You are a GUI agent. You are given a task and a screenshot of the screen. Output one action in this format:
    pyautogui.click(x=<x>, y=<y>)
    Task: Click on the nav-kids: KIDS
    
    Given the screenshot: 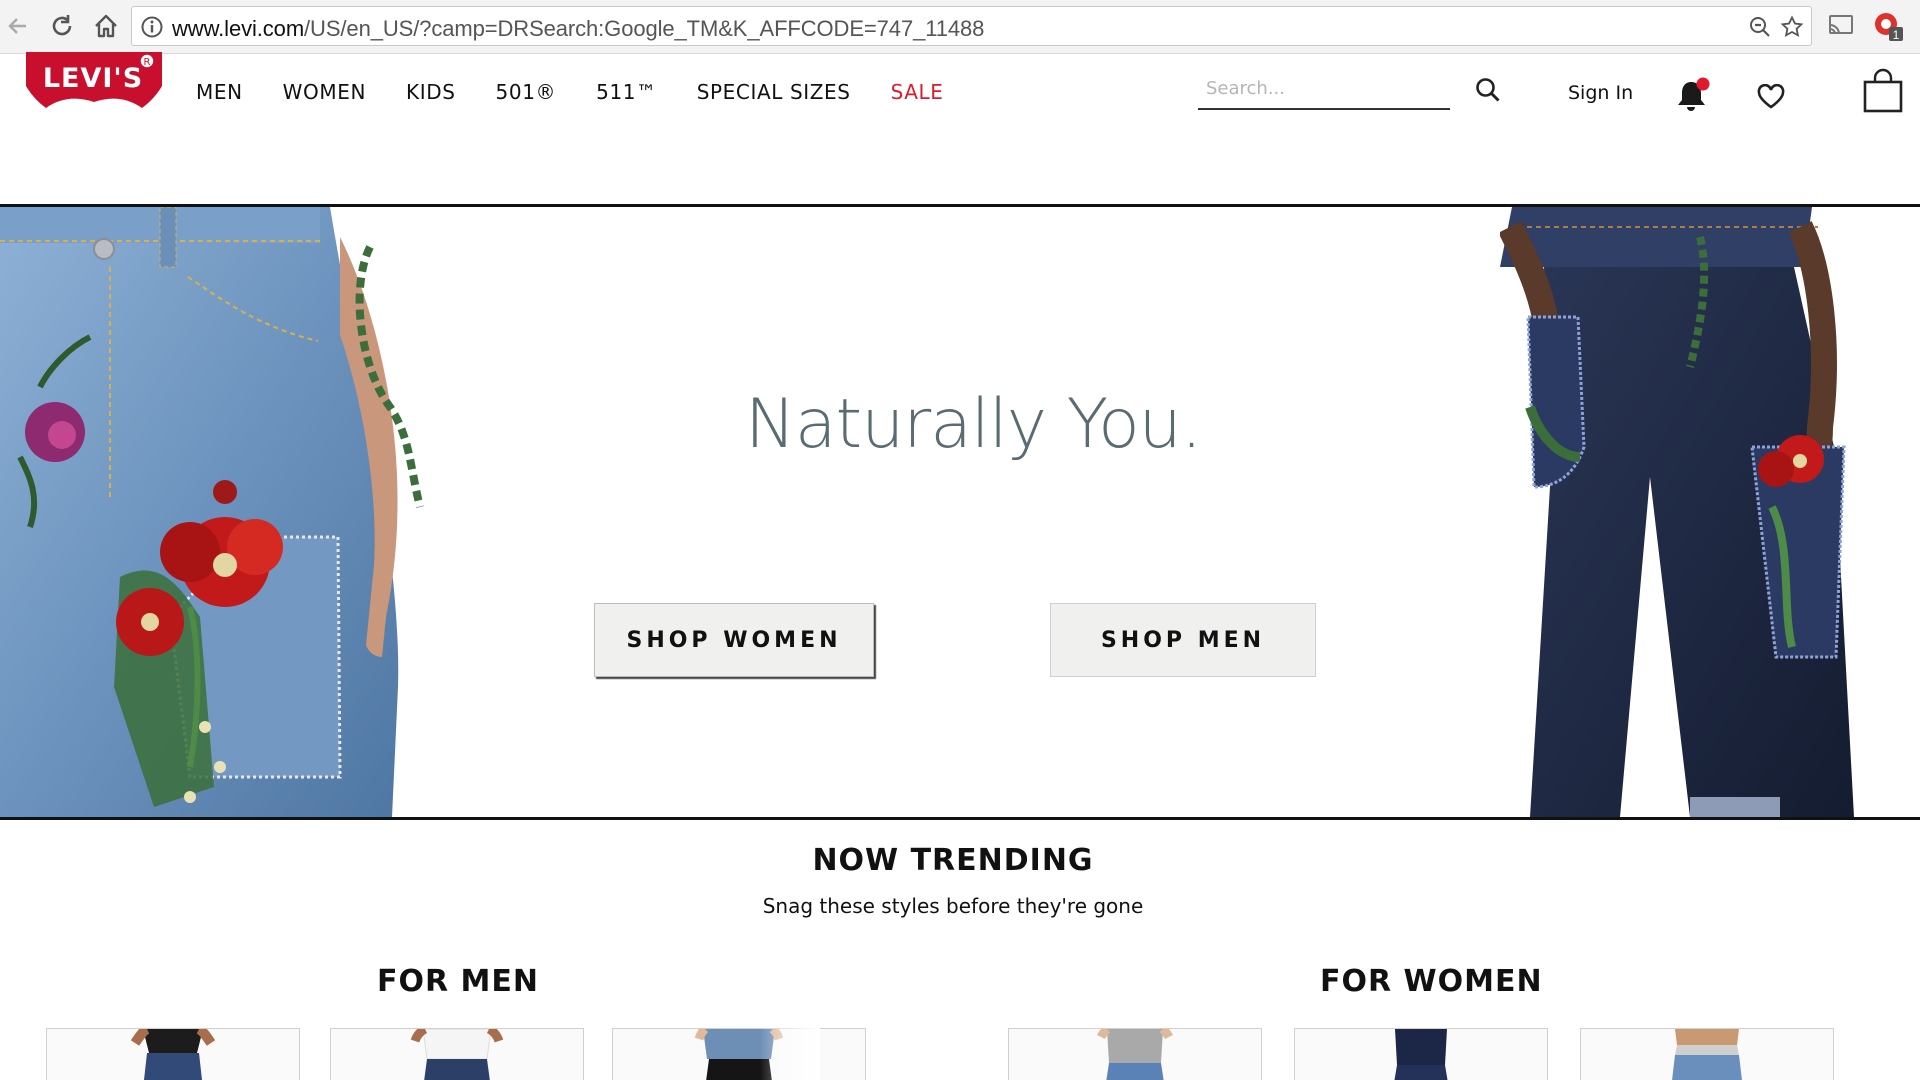 What is the action you would take?
    pyautogui.click(x=431, y=92)
    